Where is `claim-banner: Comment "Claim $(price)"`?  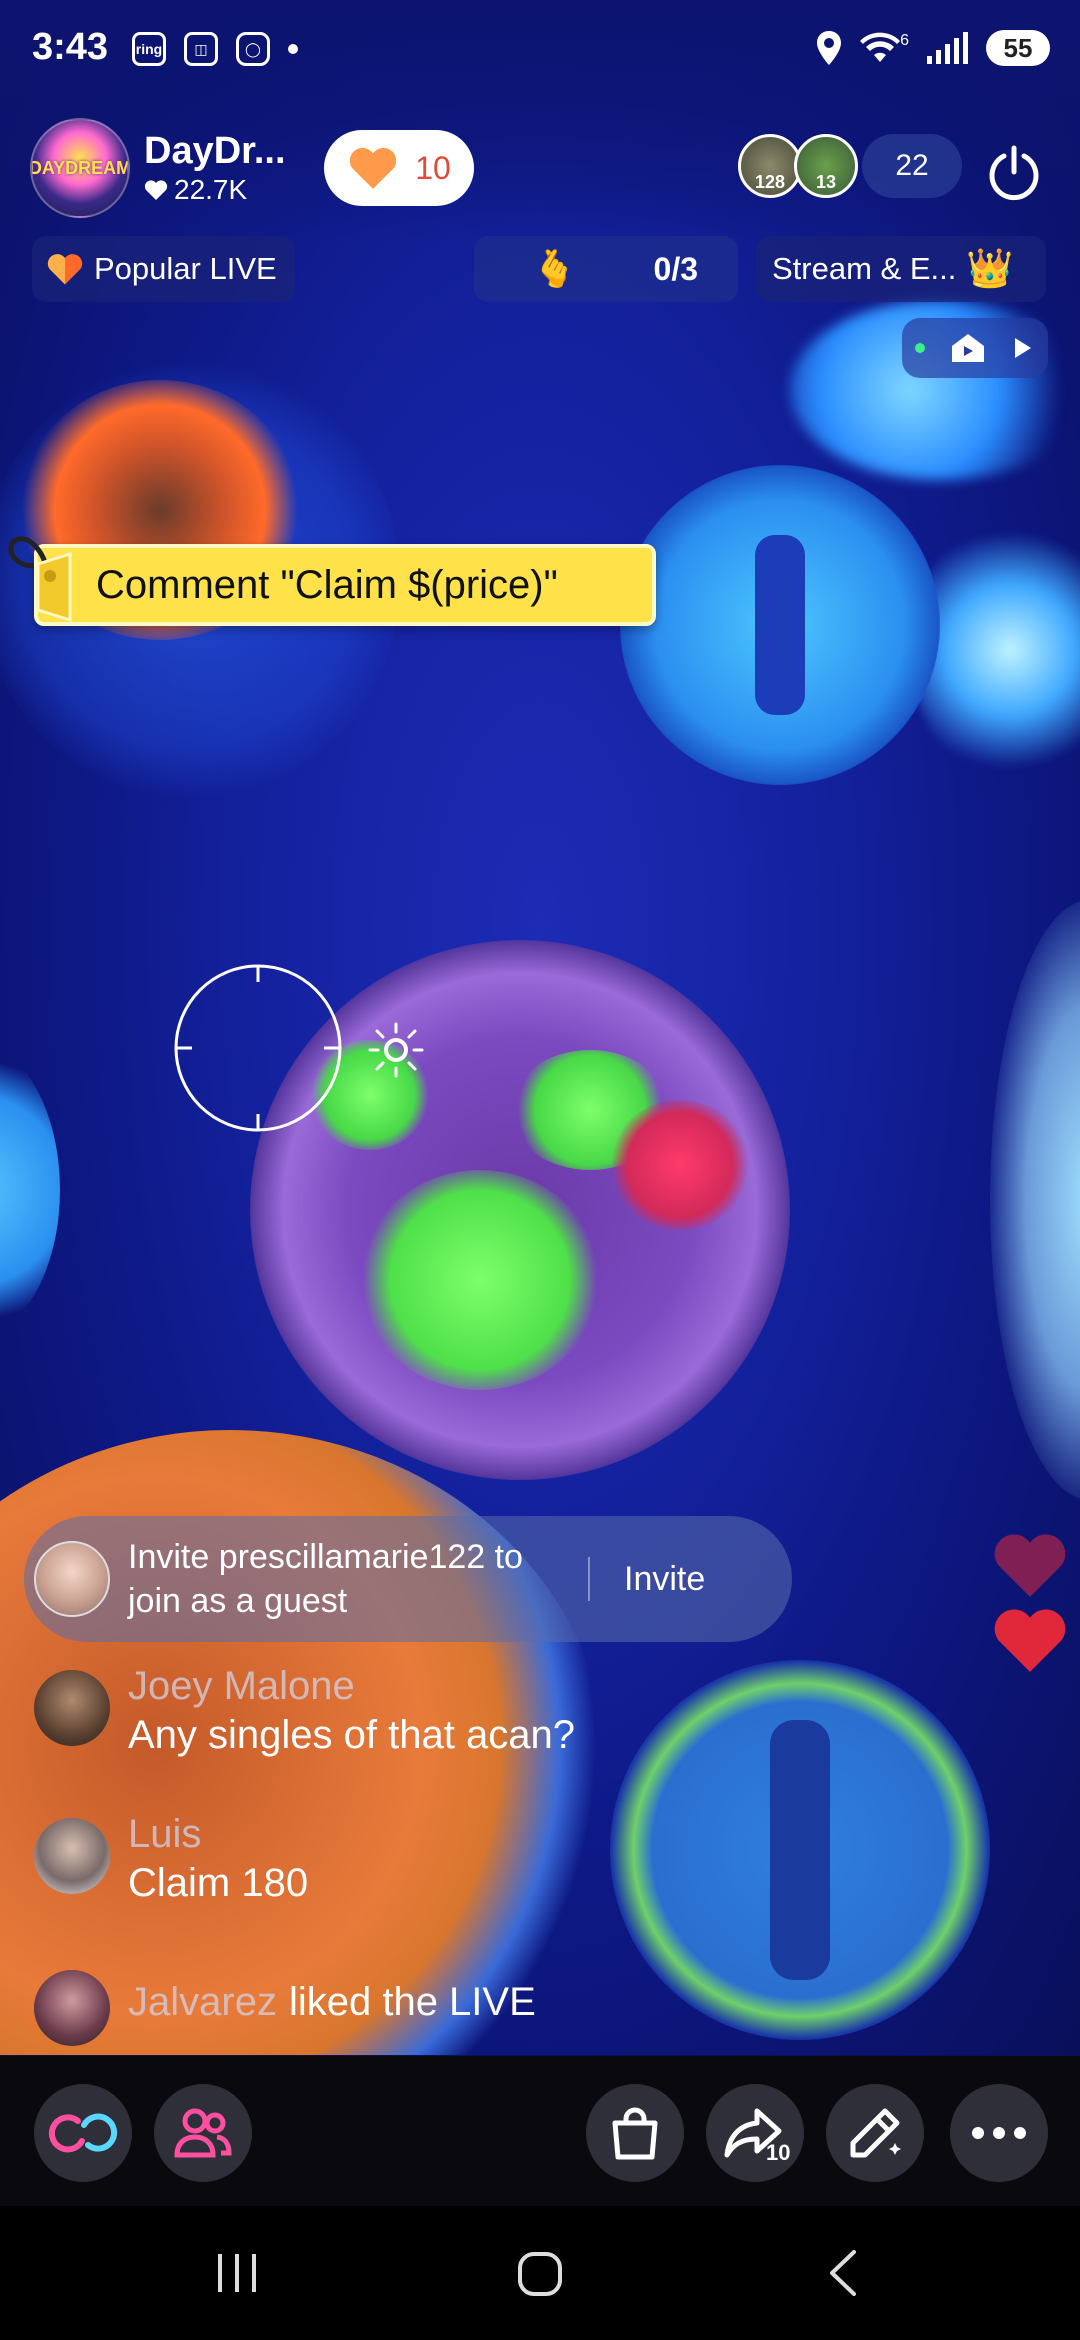 claim-banner: Comment "Claim $(price)" is located at coordinates (345, 585).